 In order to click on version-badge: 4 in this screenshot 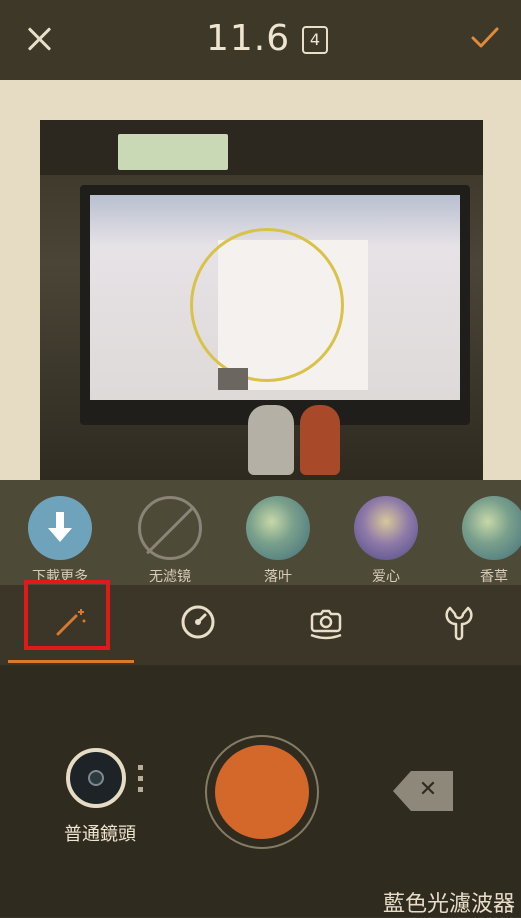, I will do `click(315, 40)`.